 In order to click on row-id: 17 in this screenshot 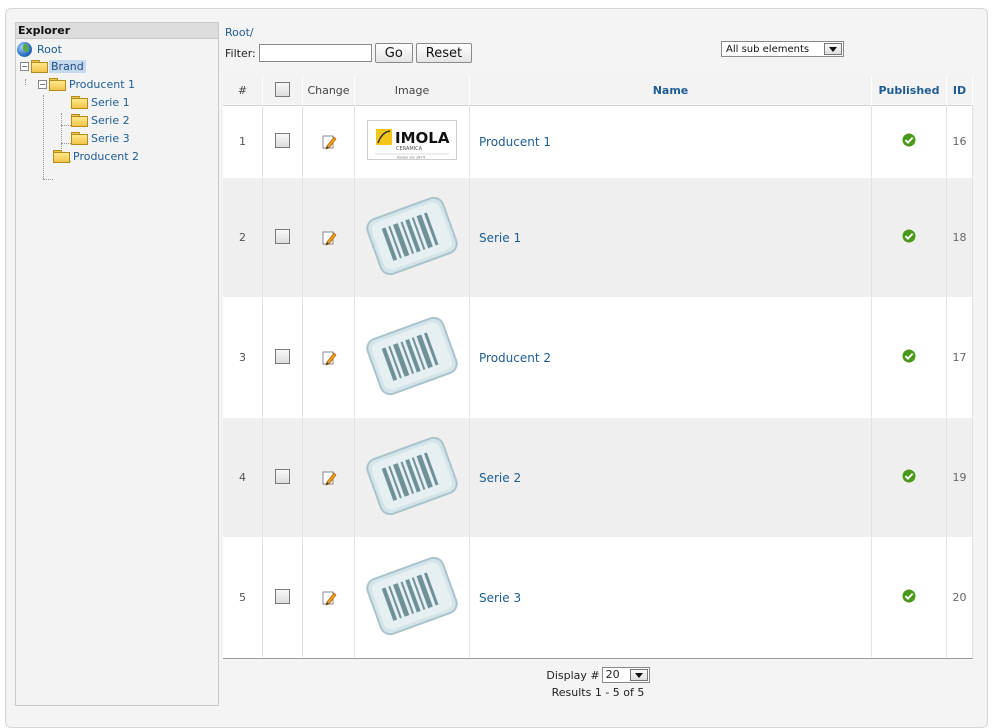, I will do `click(960, 358)`.